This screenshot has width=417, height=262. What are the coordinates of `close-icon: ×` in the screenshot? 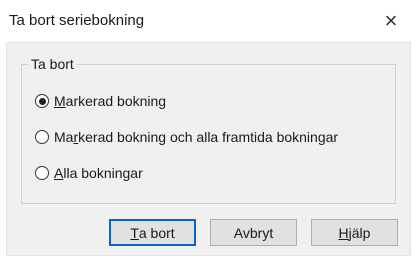 It's located at (391, 21).